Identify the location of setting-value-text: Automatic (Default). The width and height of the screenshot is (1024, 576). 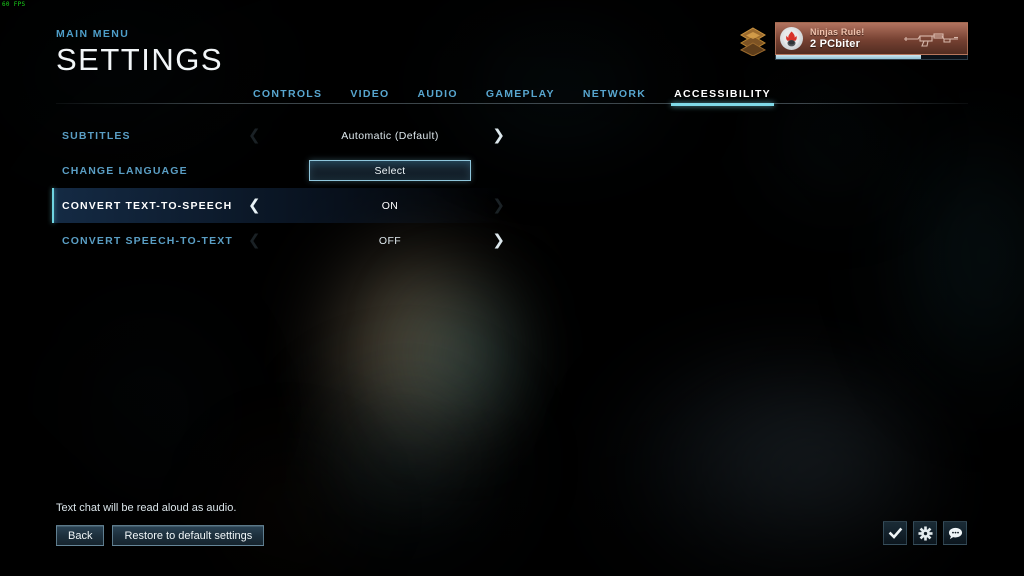
(390, 135).